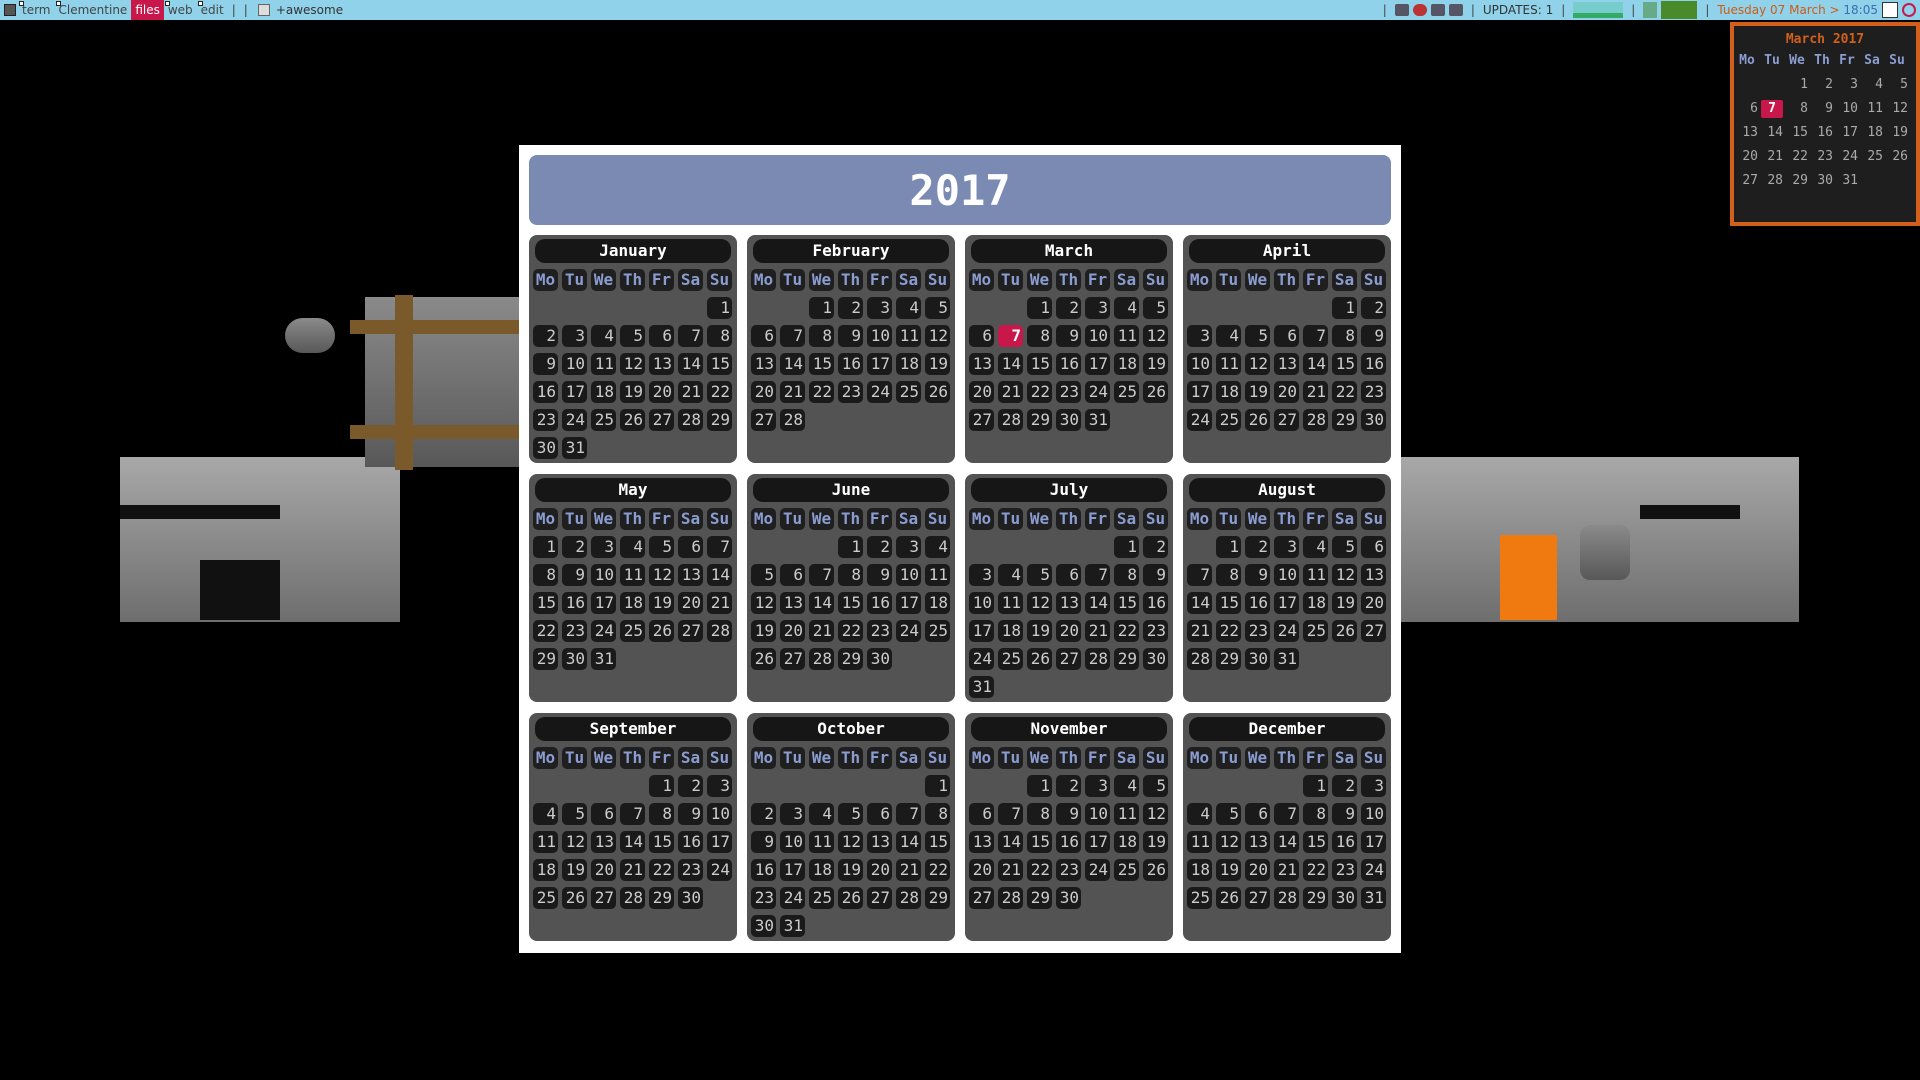 Image resolution: width=1920 pixels, height=1080 pixels. What do you see at coordinates (1419, 10) in the screenshot?
I see `chat-icon` at bounding box center [1419, 10].